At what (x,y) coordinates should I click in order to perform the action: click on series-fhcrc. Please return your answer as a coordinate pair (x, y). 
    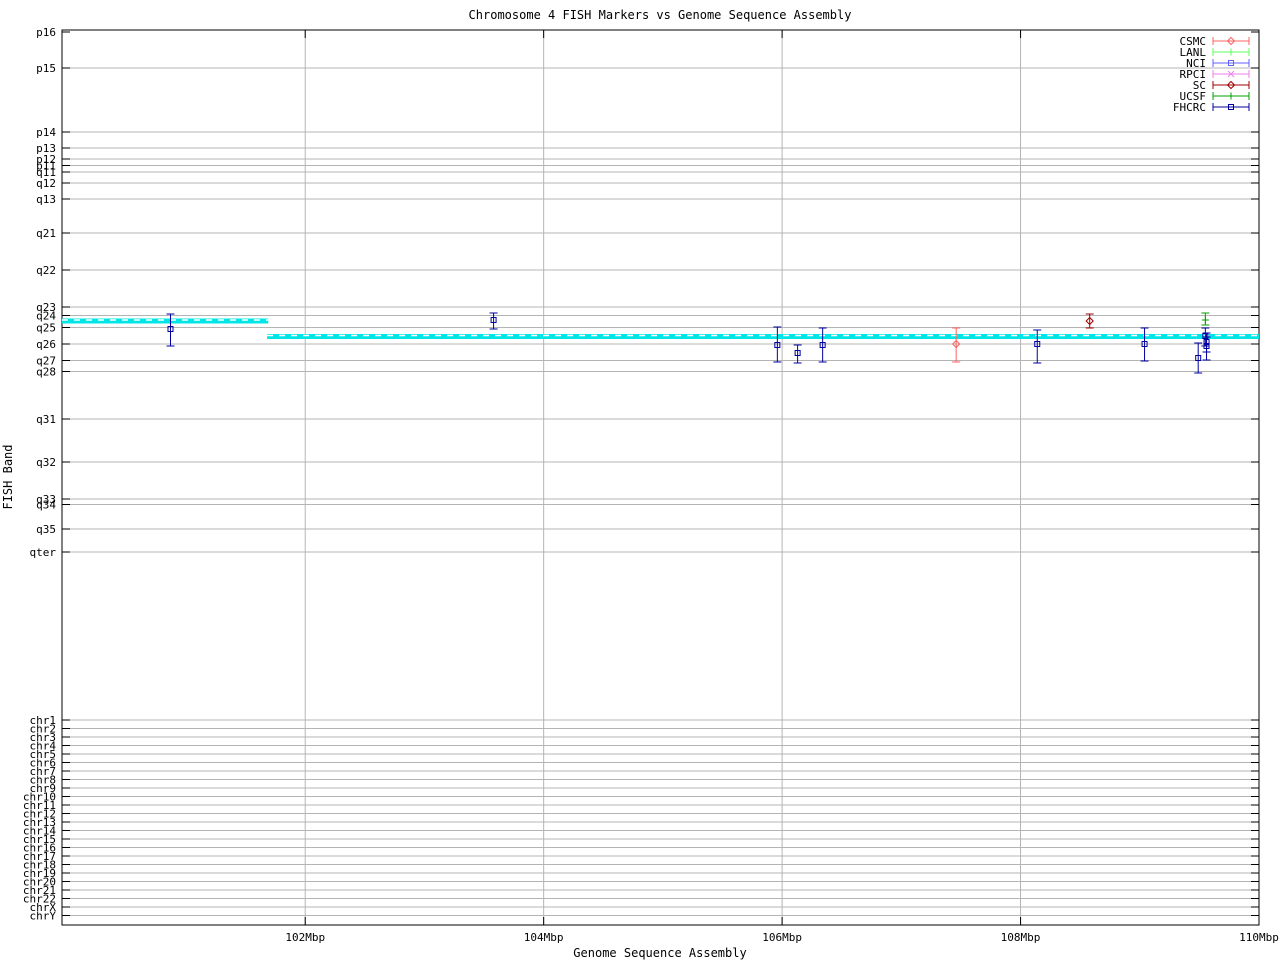
    Looking at the image, I should click on (688, 343).